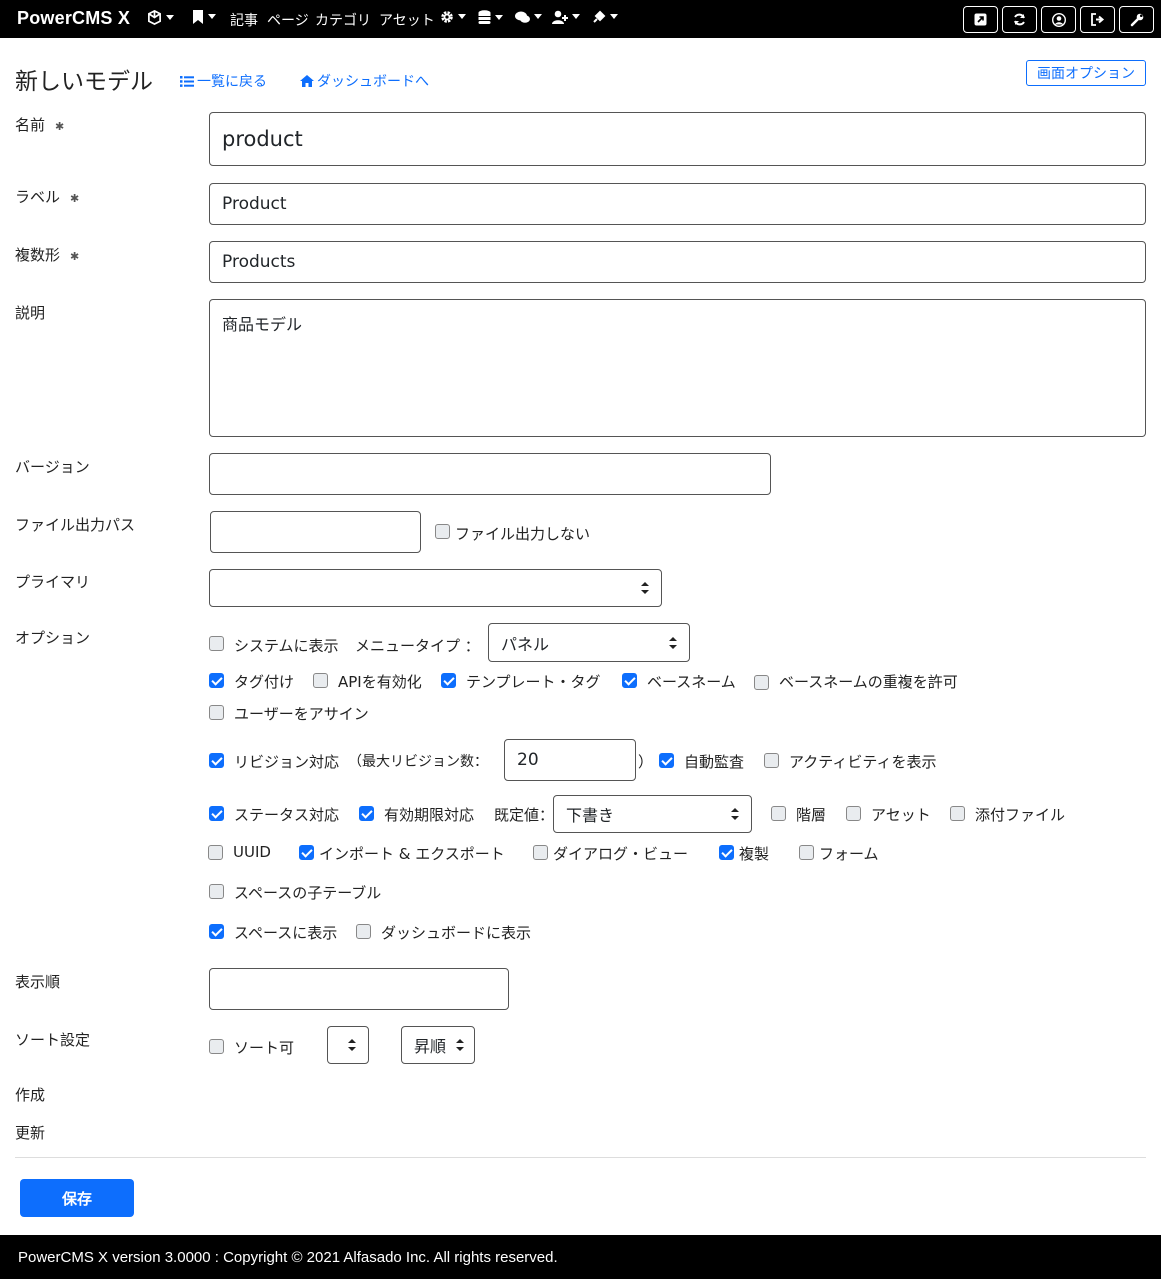  I want to click on created-label: 作成, so click(30, 1095).